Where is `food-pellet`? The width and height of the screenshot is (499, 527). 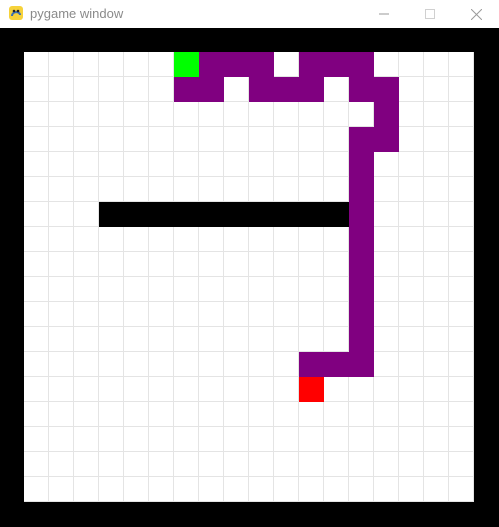
food-pellet is located at coordinates (311, 389).